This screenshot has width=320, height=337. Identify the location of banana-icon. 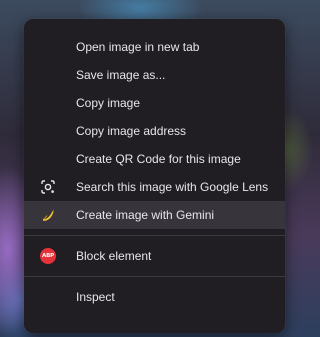
(48, 215).